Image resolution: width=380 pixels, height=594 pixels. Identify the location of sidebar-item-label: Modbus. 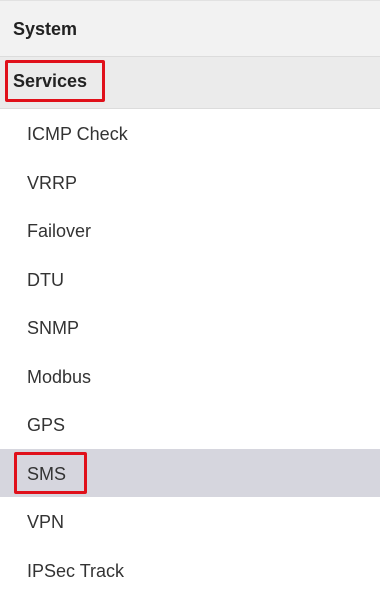
(59, 377).